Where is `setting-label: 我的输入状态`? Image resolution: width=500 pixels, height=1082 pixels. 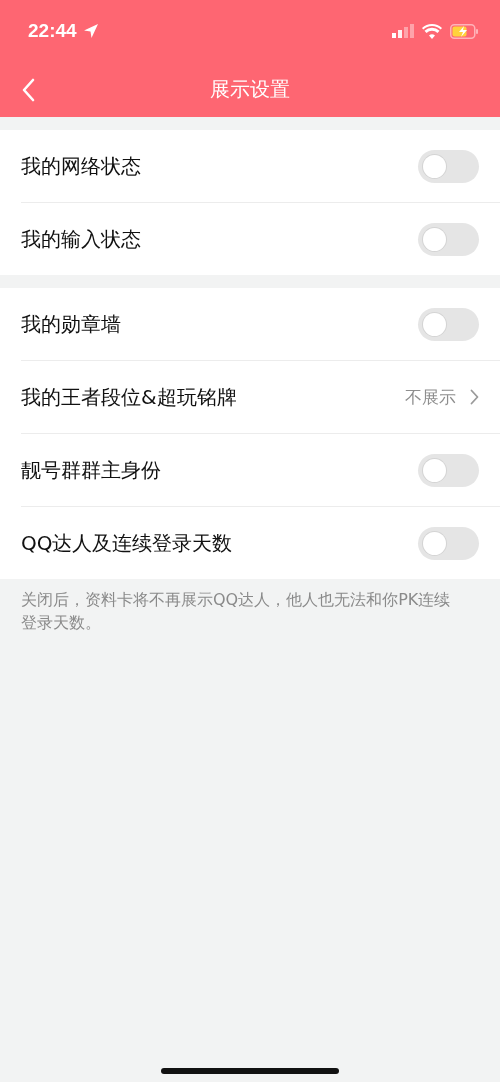
setting-label: 我的输入状态 is located at coordinates (81, 239).